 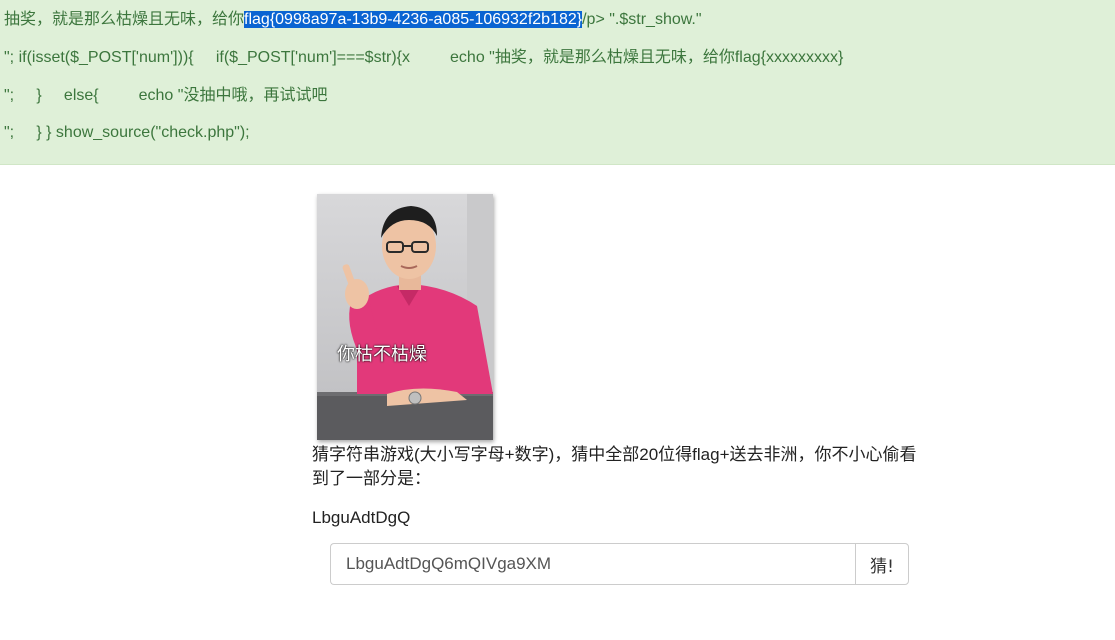 What do you see at coordinates (382, 354) in the screenshot?
I see `meme-caption: 你枯不枯燥` at bounding box center [382, 354].